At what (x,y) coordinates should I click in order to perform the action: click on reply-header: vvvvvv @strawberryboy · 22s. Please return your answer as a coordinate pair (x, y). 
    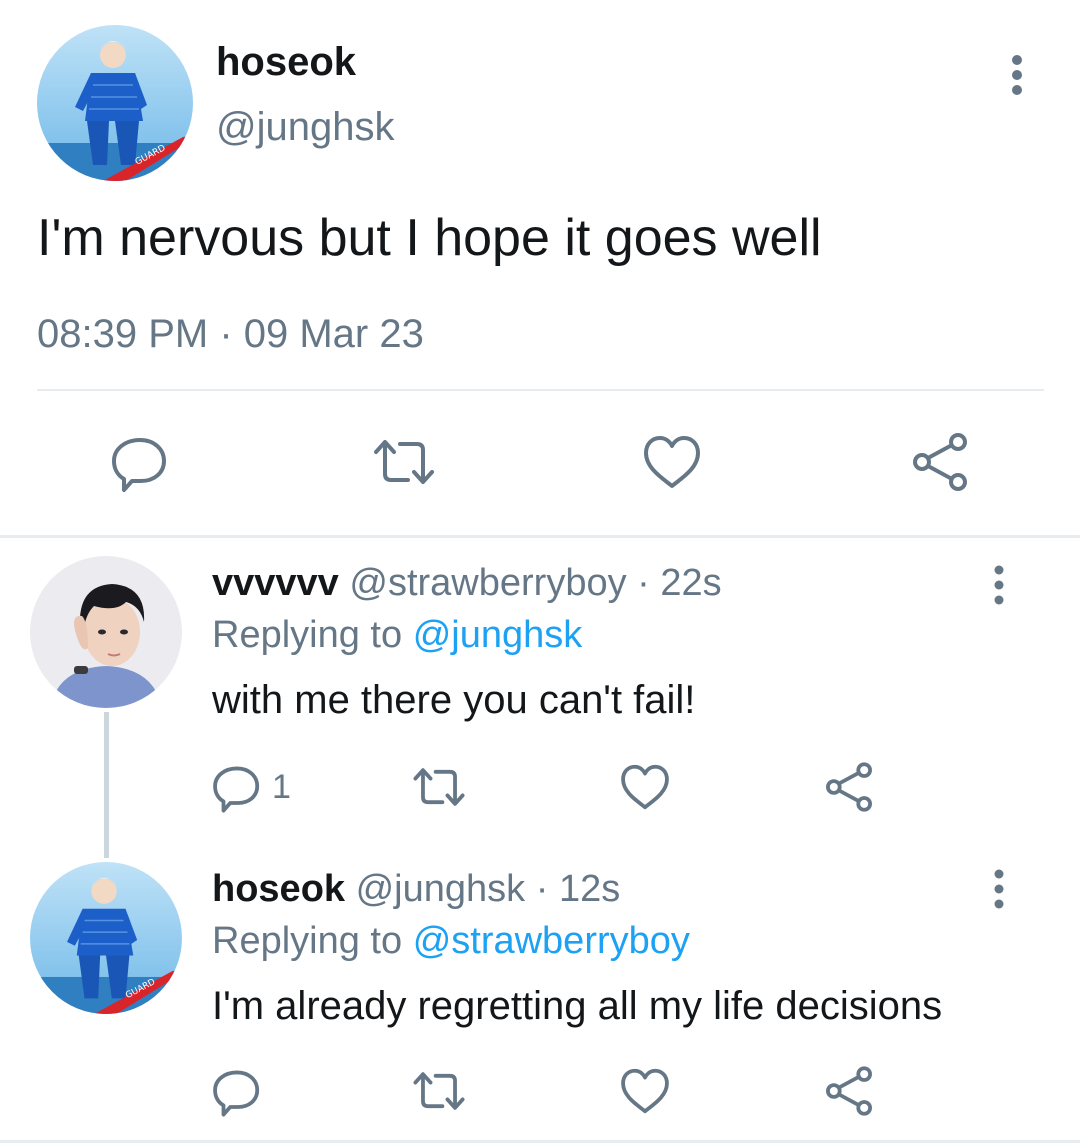
    Looking at the image, I should click on (467, 583).